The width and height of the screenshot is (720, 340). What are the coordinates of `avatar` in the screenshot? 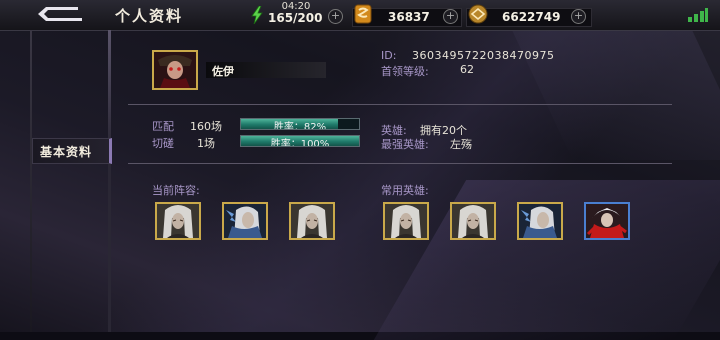 It's located at (175, 70).